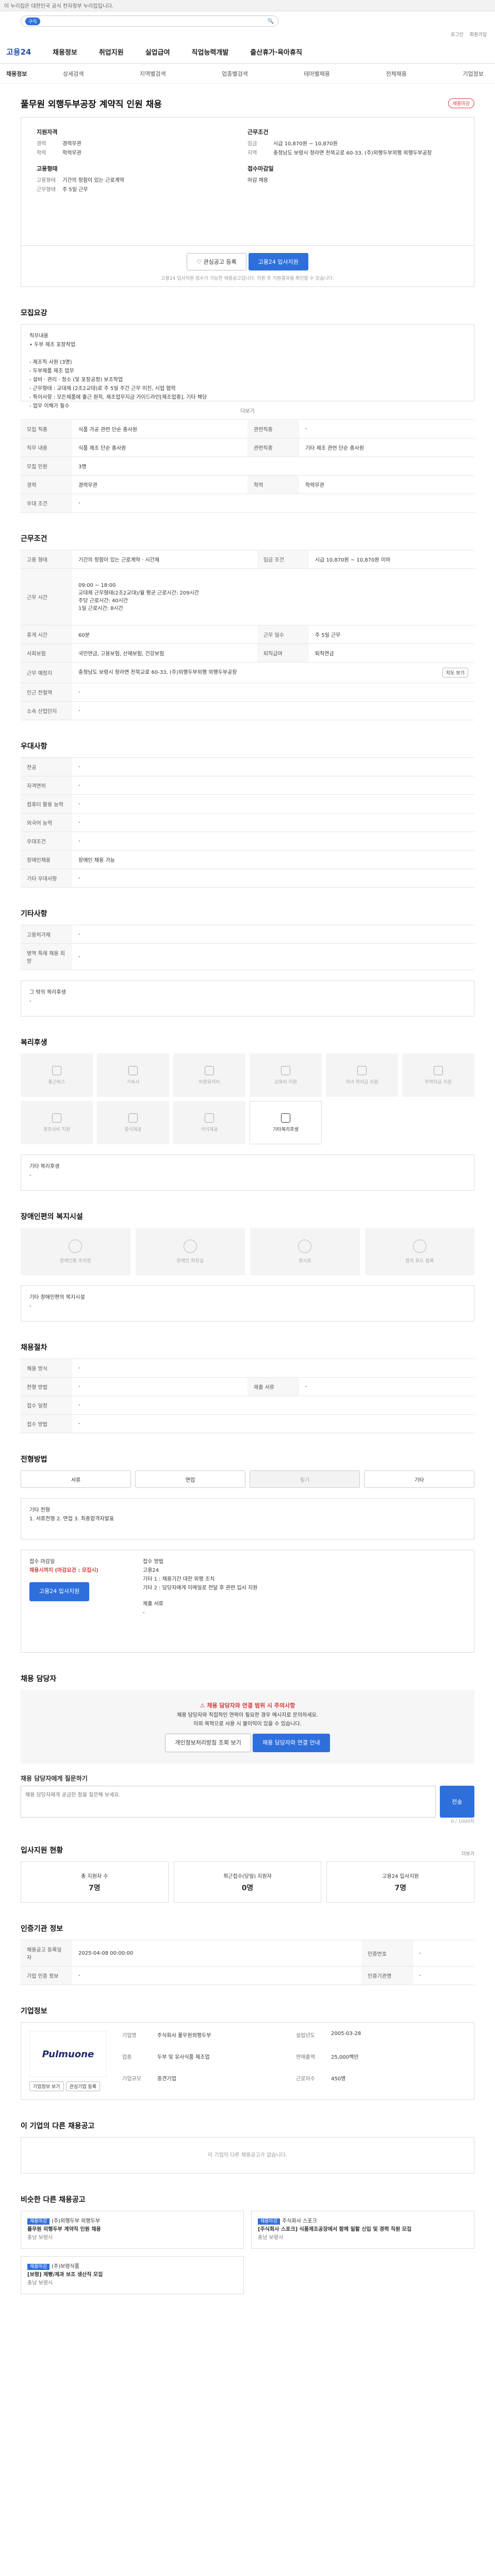 Image resolution: width=495 pixels, height=2576 pixels. What do you see at coordinates (208, 1743) in the screenshot?
I see `privacy-button: 개인정보처리방침 조회 보기` at bounding box center [208, 1743].